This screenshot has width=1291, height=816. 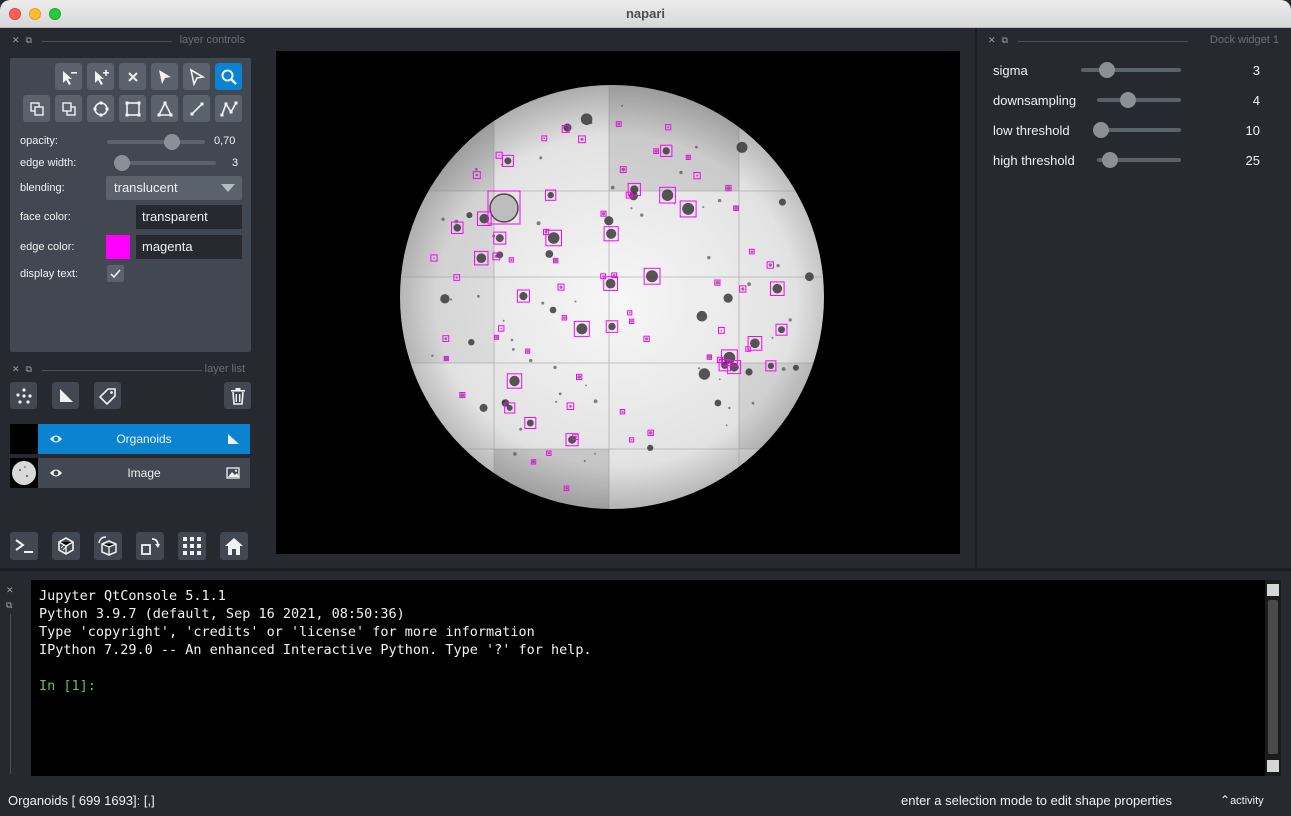 I want to click on edge-width-slider, so click(x=165, y=163).